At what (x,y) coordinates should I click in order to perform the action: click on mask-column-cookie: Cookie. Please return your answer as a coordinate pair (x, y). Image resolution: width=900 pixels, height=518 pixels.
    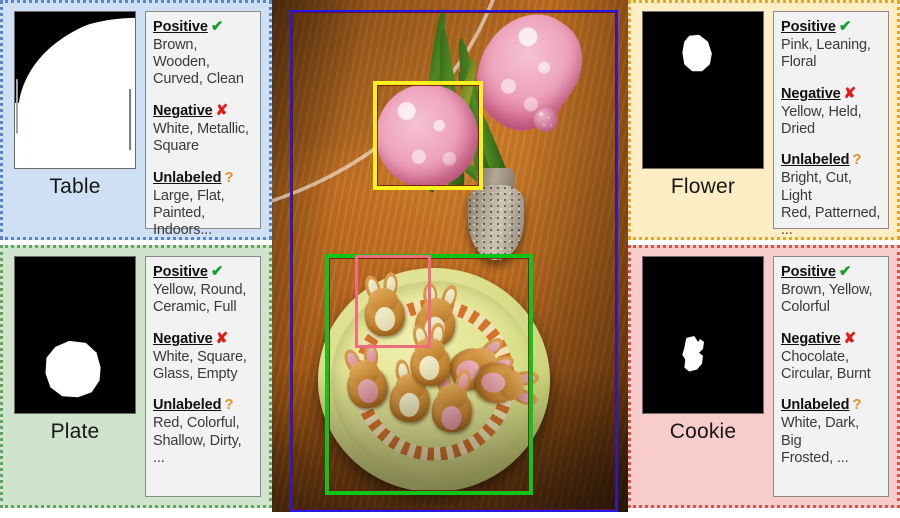
    Looking at the image, I should click on (703, 376).